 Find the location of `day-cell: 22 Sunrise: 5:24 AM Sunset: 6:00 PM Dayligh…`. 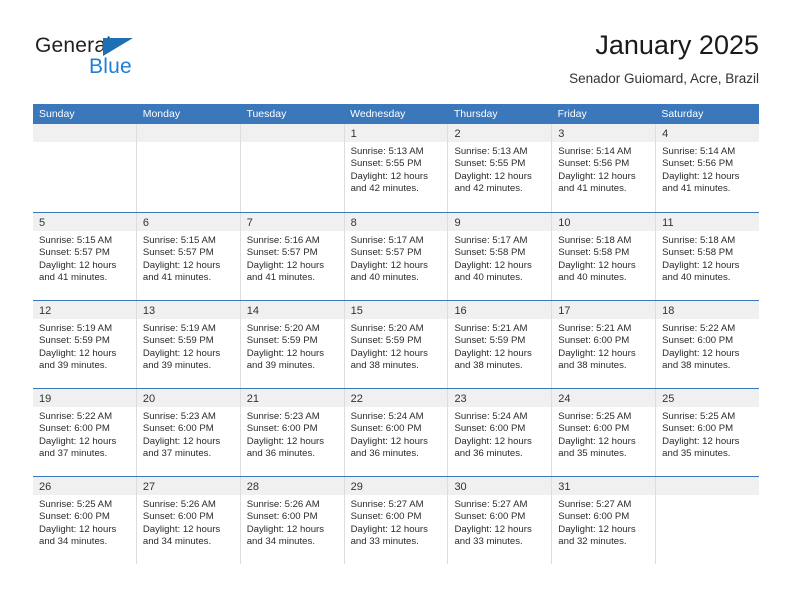

day-cell: 22 Sunrise: 5:24 AM Sunset: 6:00 PM Dayligh… is located at coordinates (396, 432).